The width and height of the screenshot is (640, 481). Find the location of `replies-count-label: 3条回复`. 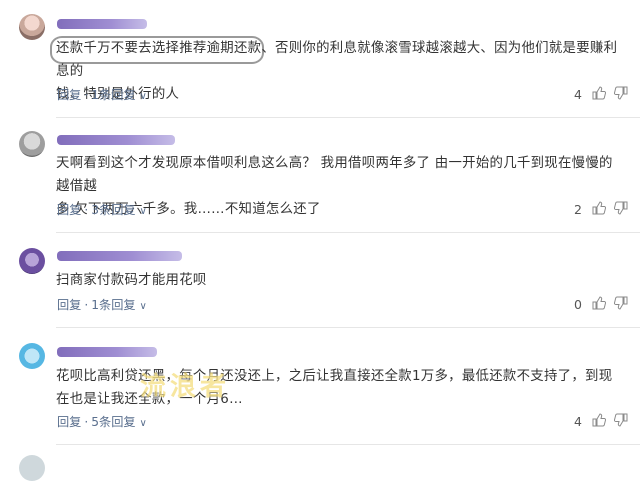

replies-count-label: 3条回复 is located at coordinates (113, 210).